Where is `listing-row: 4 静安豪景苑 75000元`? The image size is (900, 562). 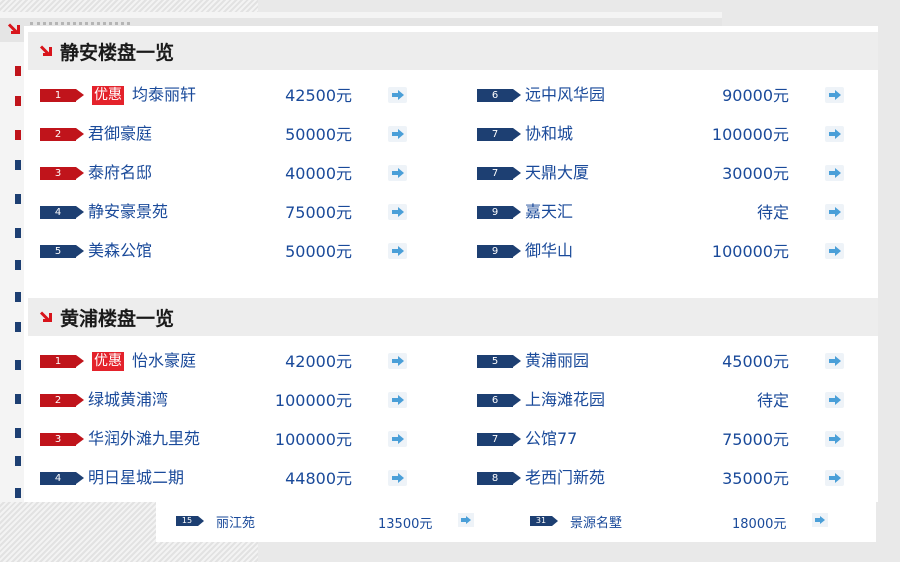
listing-row: 4 静安豪景苑 75000元 is located at coordinates (250, 212).